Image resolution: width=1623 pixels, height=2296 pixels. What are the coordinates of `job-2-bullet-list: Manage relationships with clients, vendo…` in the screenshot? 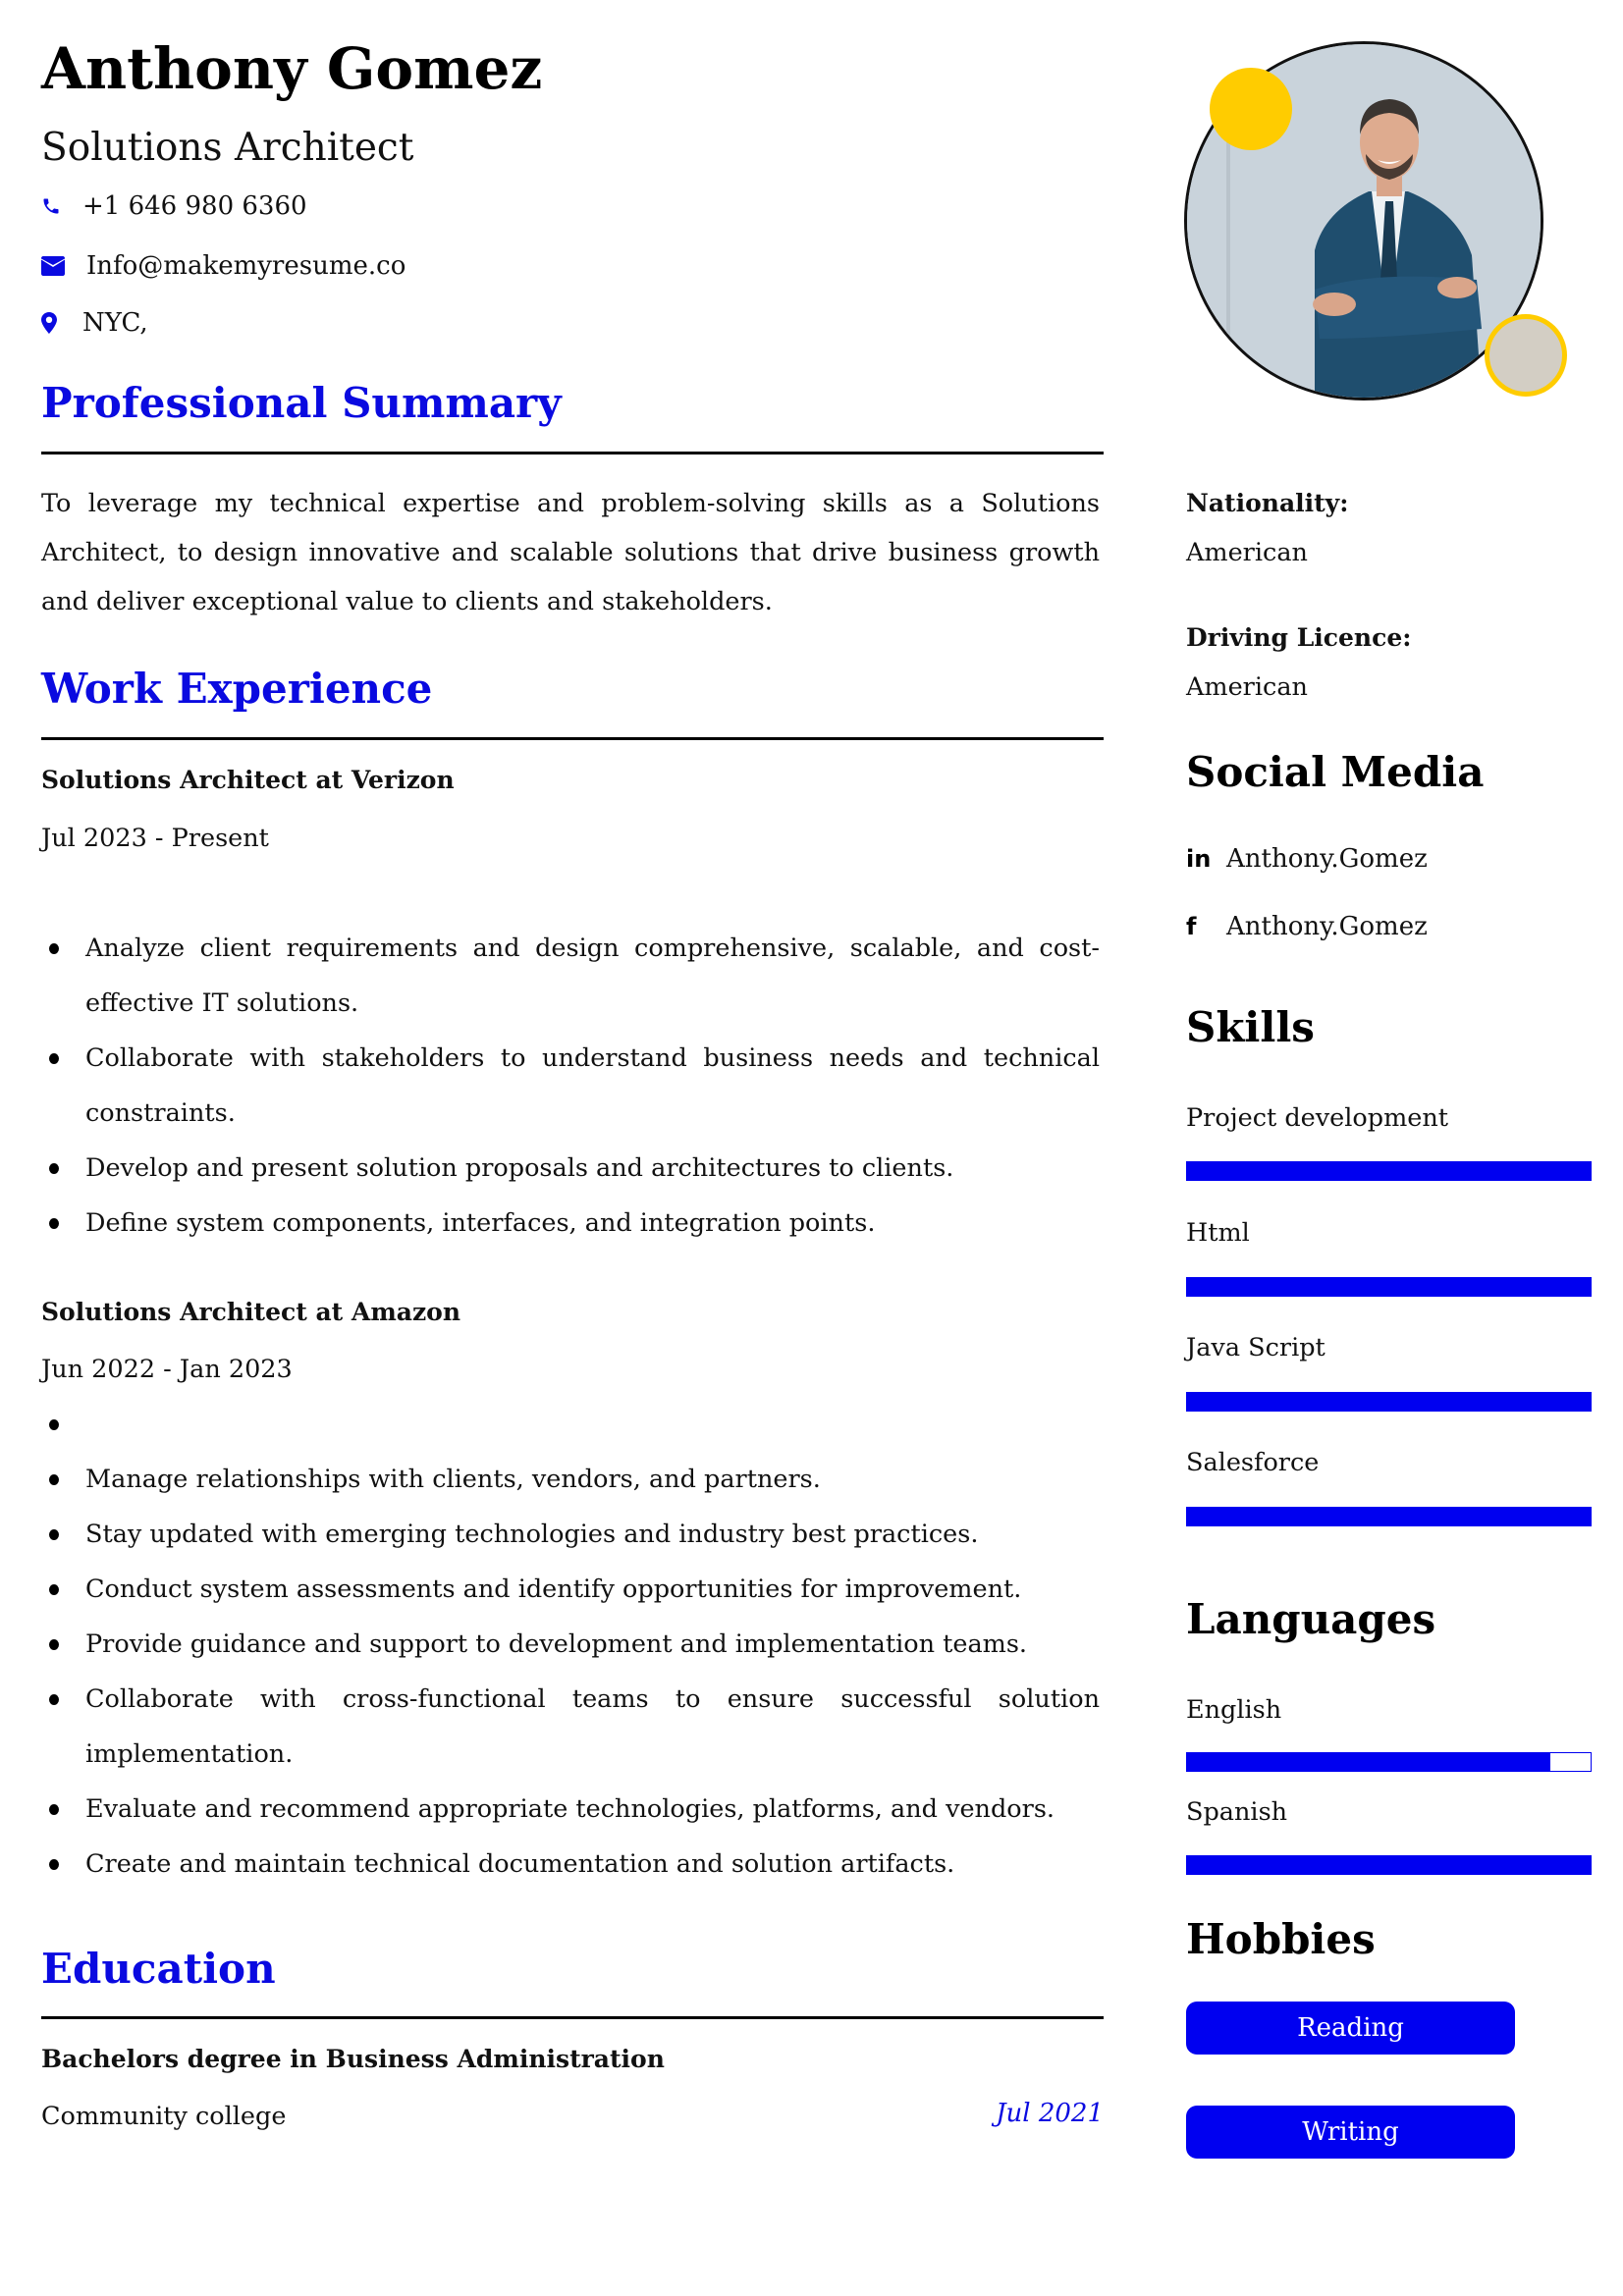 It's located at (571, 1644).